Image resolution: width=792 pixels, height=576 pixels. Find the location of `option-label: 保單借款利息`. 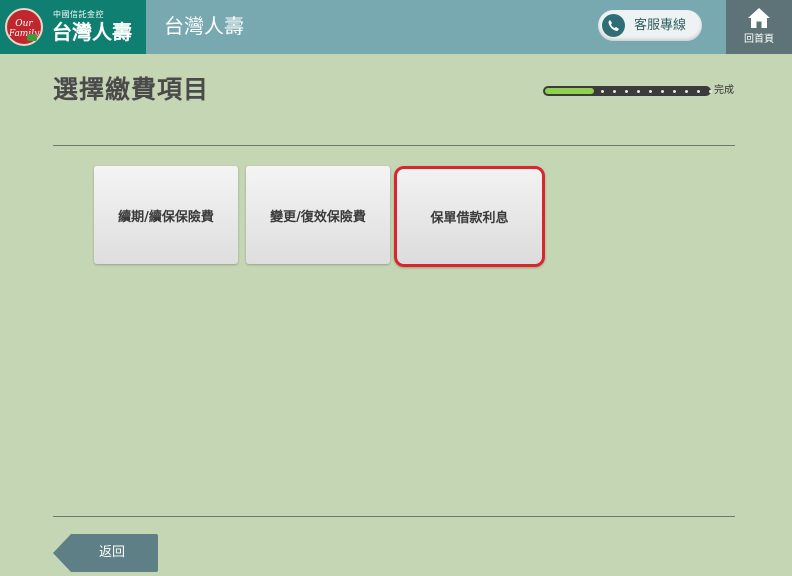

option-label: 保單借款利息 is located at coordinates (469, 218).